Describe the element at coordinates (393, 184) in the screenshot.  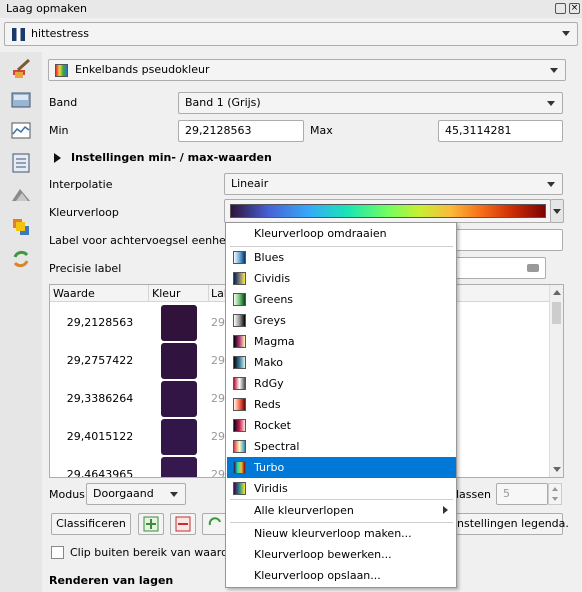
I see `interpolation-combobox: Lineair` at that location.